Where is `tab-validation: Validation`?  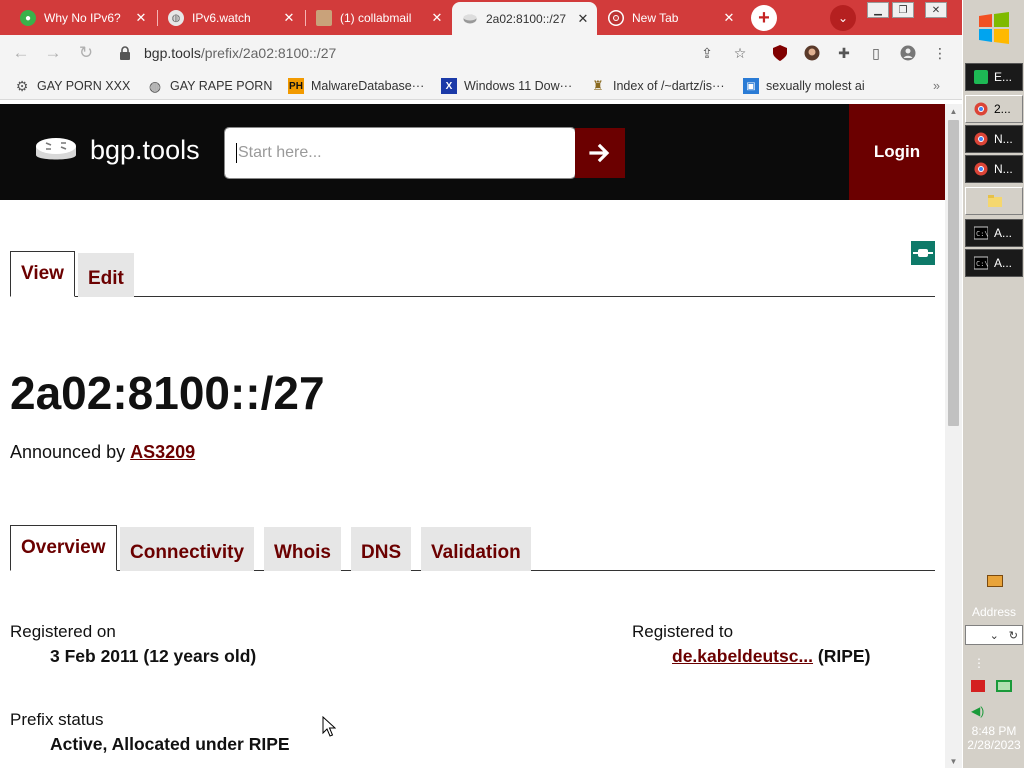
tab-validation: Validation is located at coordinates (476, 549).